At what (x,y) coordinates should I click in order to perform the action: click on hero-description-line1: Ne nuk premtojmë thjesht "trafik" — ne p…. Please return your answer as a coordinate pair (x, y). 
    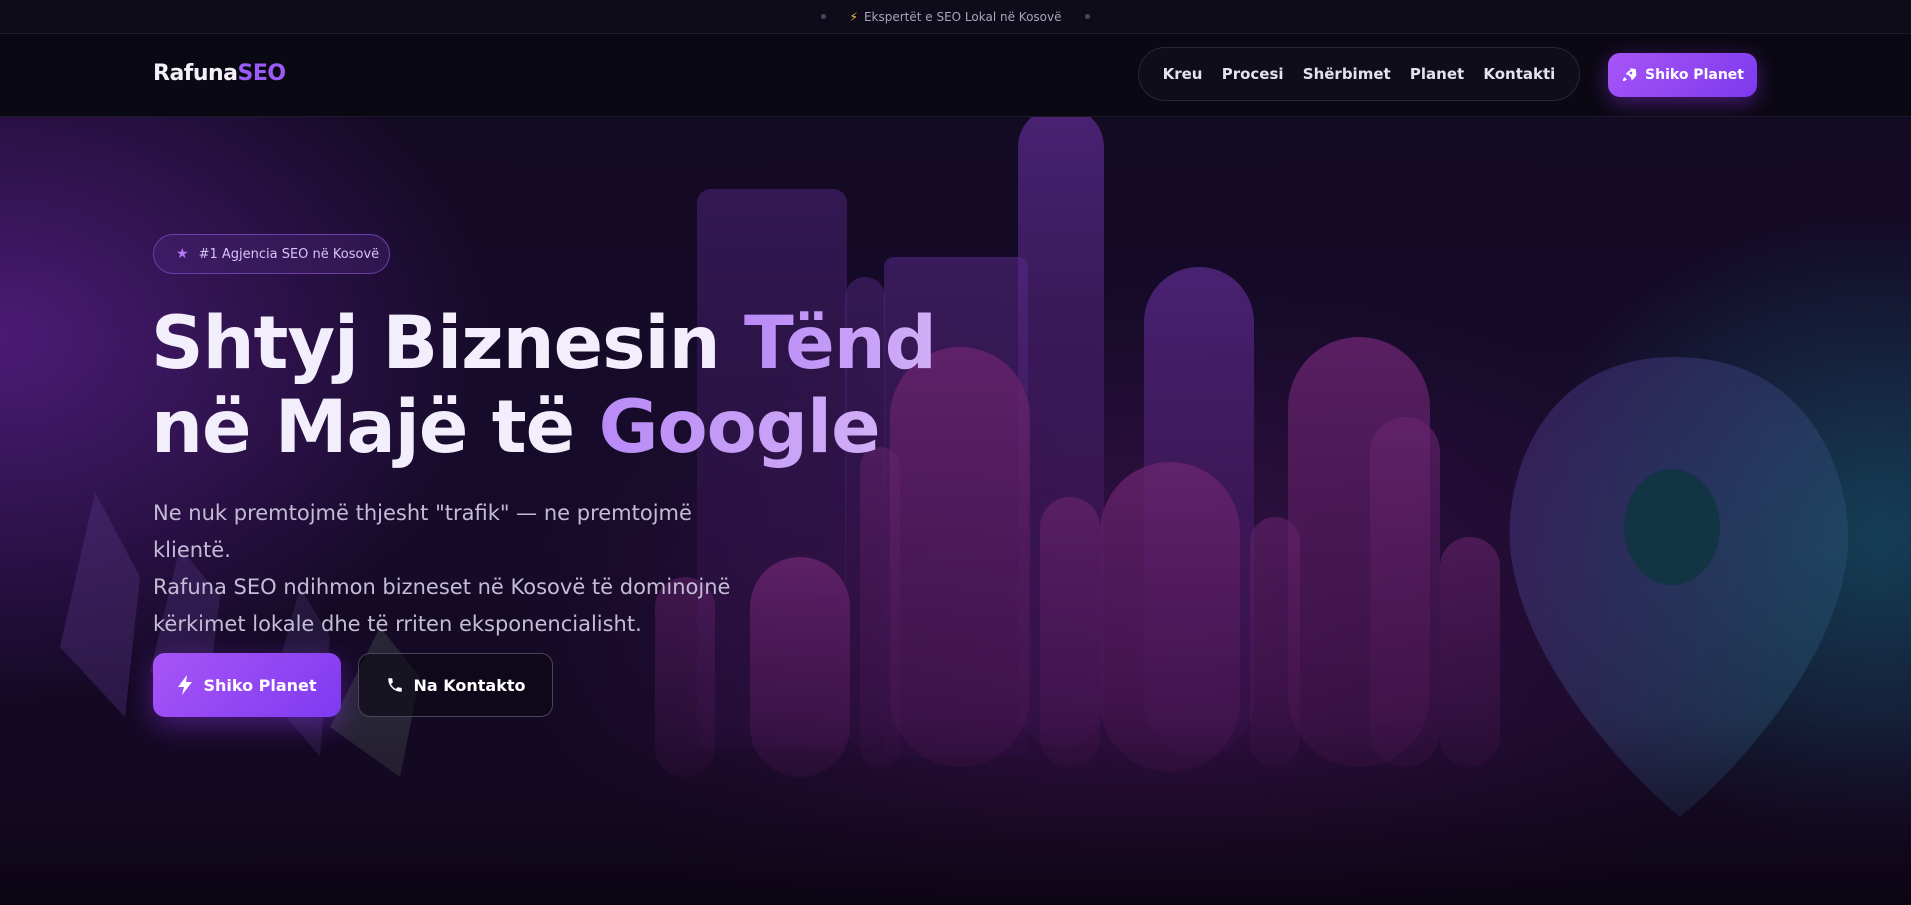
    Looking at the image, I should click on (422, 531).